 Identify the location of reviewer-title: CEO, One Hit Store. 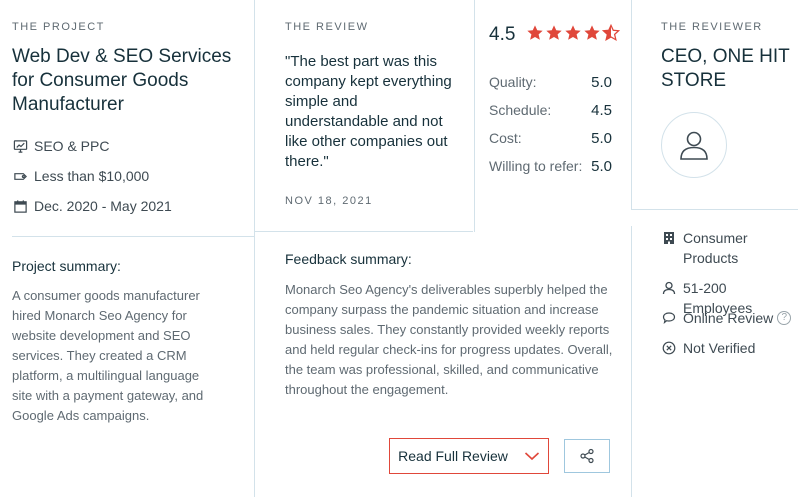
(725, 68).